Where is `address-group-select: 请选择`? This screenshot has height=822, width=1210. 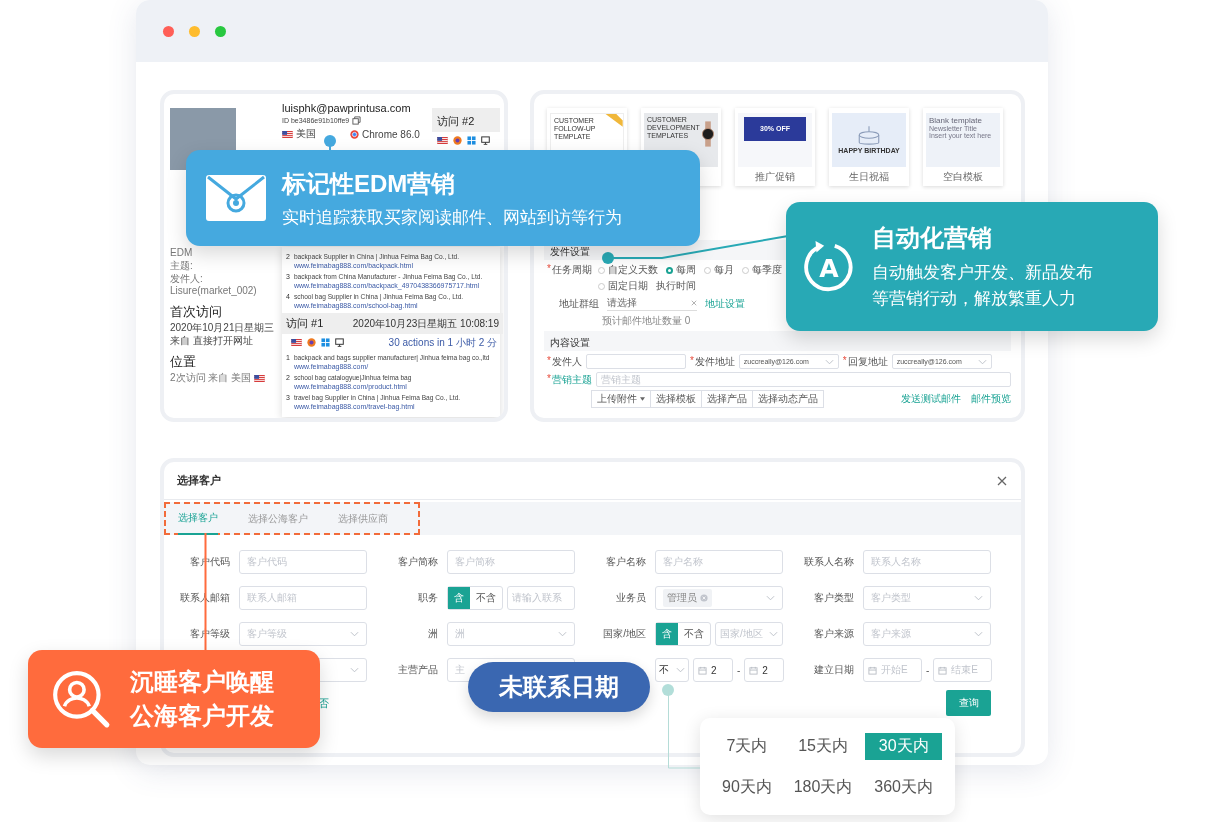
address-group-select: 请选择 is located at coordinates (652, 303).